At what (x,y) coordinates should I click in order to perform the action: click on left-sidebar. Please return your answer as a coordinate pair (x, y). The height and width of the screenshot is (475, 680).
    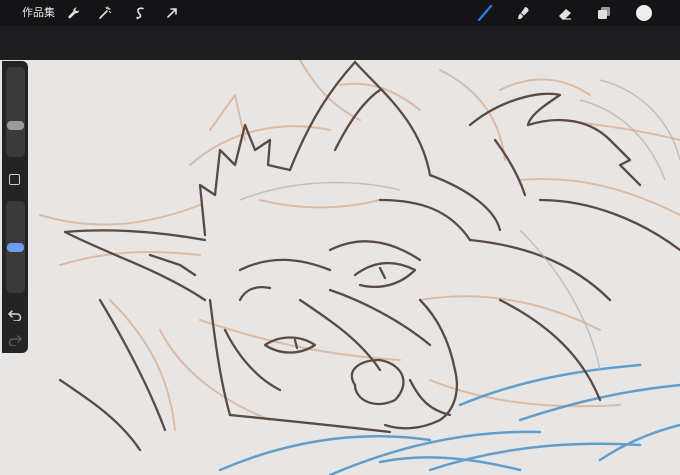
    Looking at the image, I should click on (15, 207).